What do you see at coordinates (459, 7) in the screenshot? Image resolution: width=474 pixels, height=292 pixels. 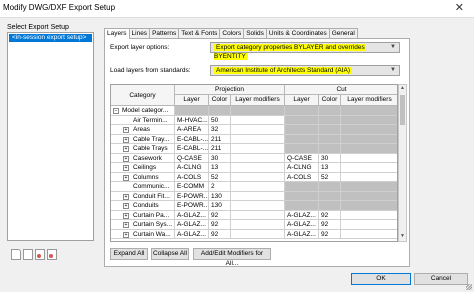 I see `close-icon: ✕` at bounding box center [459, 7].